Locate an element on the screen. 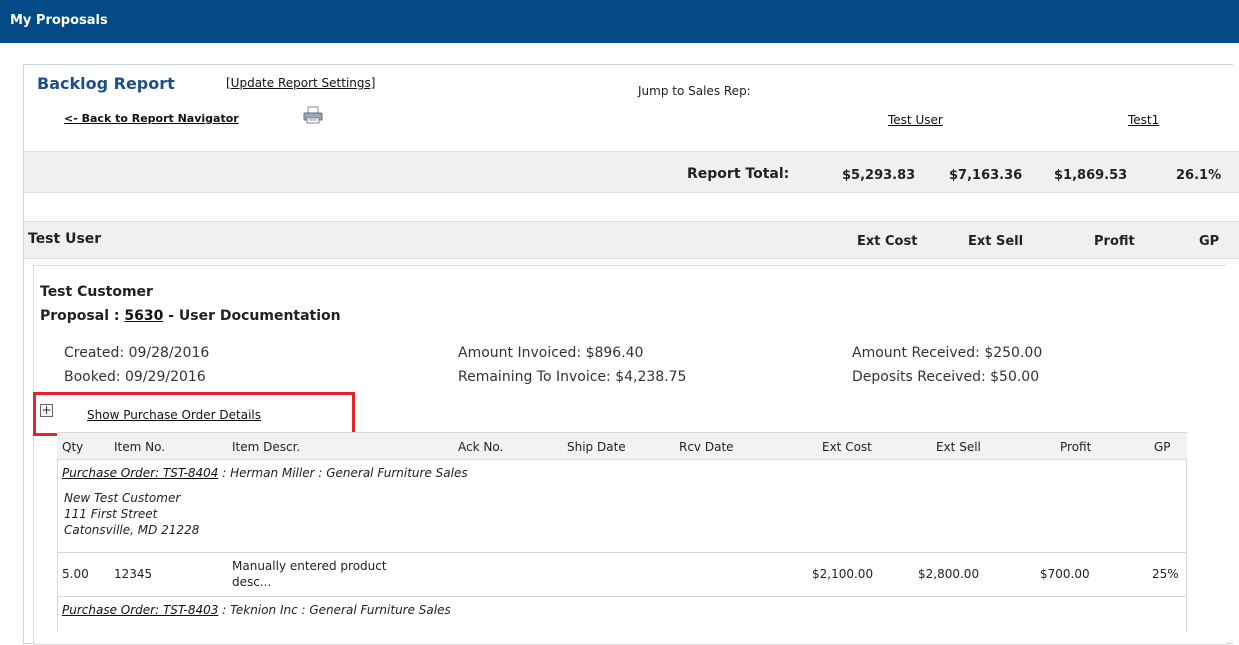 This screenshot has height=645, width=1239. po-header-profit: Profit is located at coordinates (1076, 447).